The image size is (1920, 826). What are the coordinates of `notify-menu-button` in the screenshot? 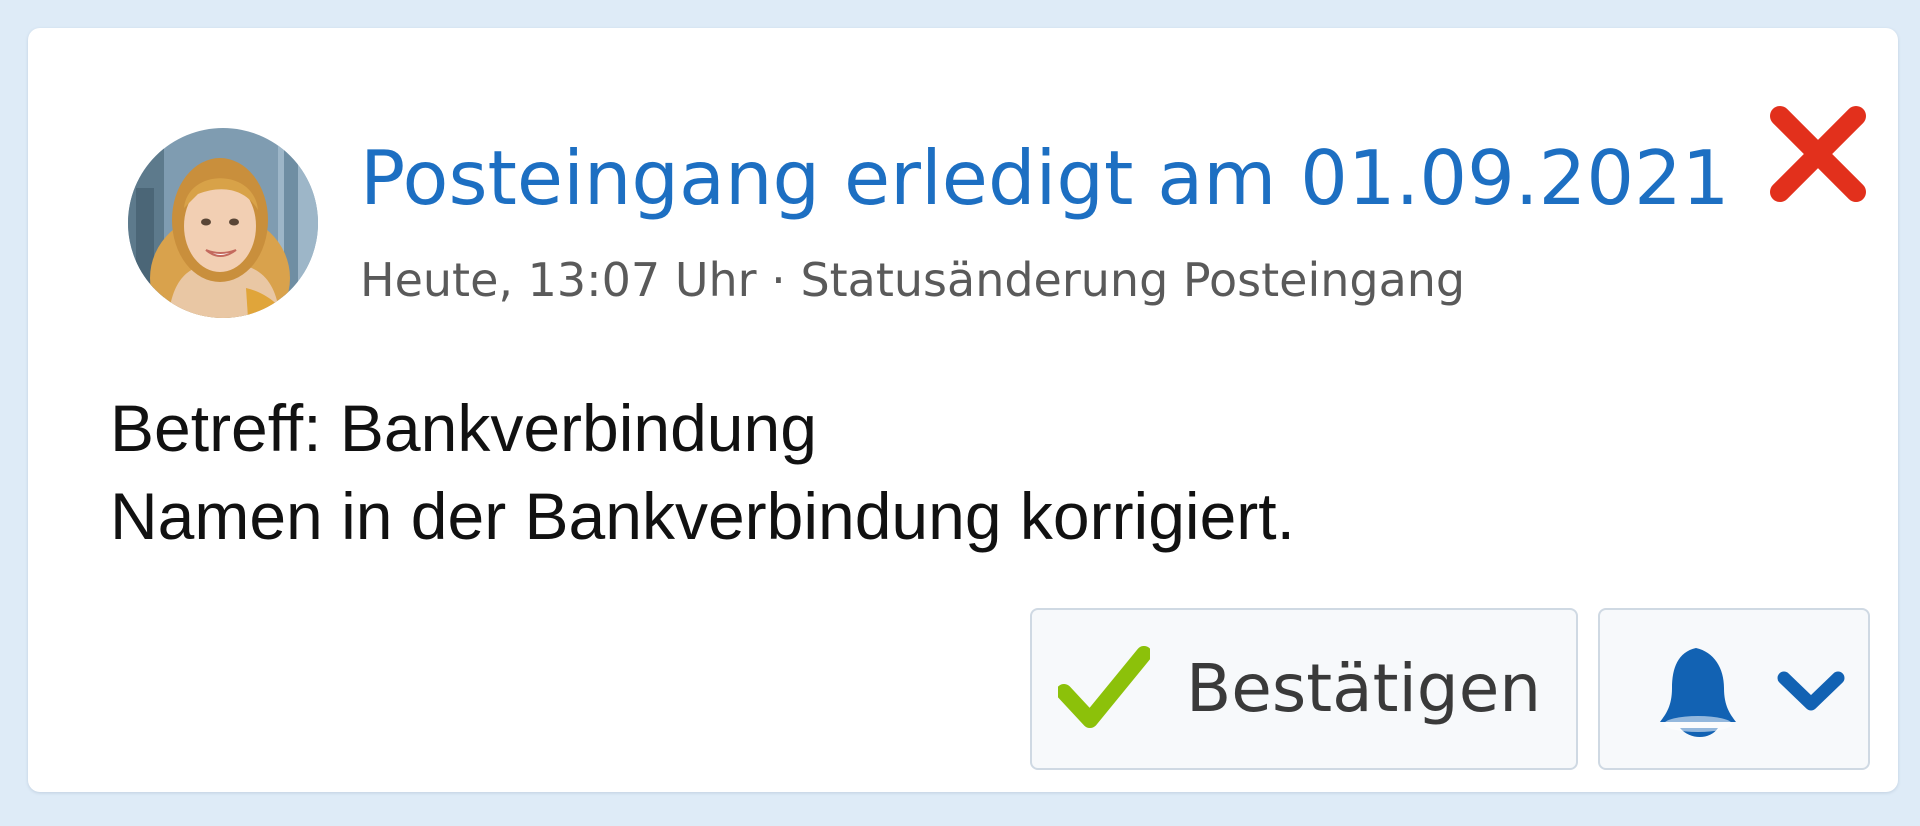 It's located at (1734, 689).